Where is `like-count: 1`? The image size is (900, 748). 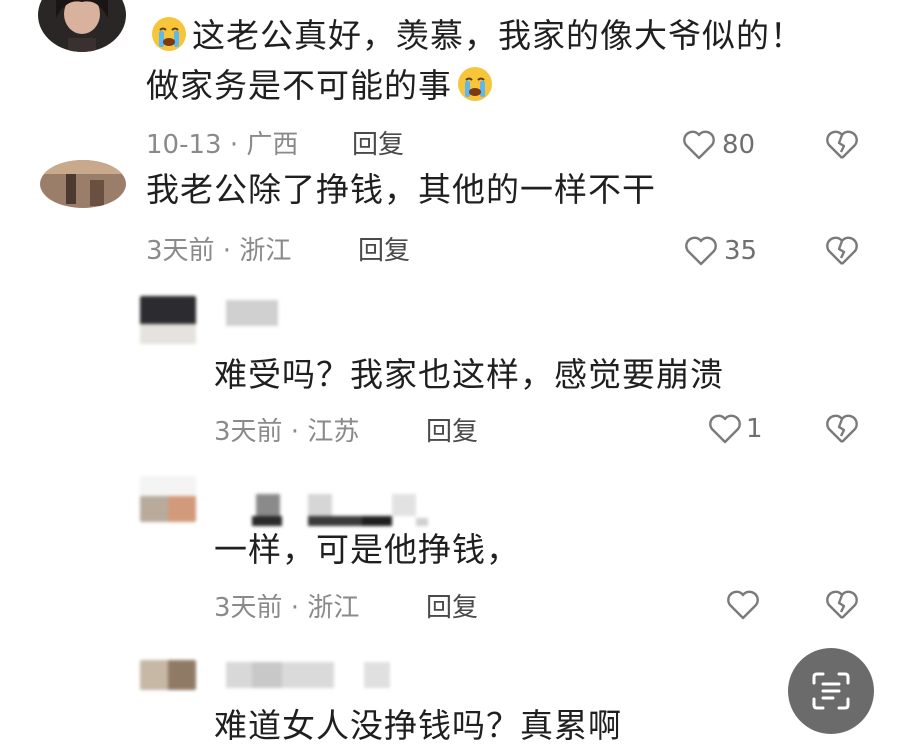
like-count: 1 is located at coordinates (754, 429).